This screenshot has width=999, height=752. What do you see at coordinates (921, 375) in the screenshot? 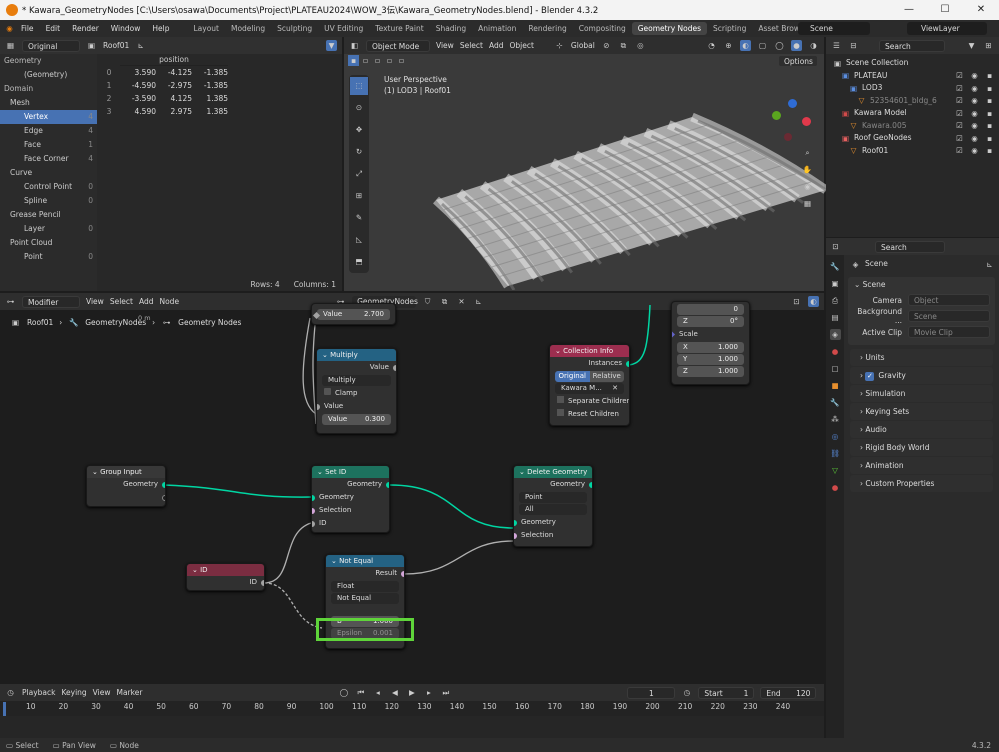
I see `panel-gravity: › ✓ Gravity` at bounding box center [921, 375].